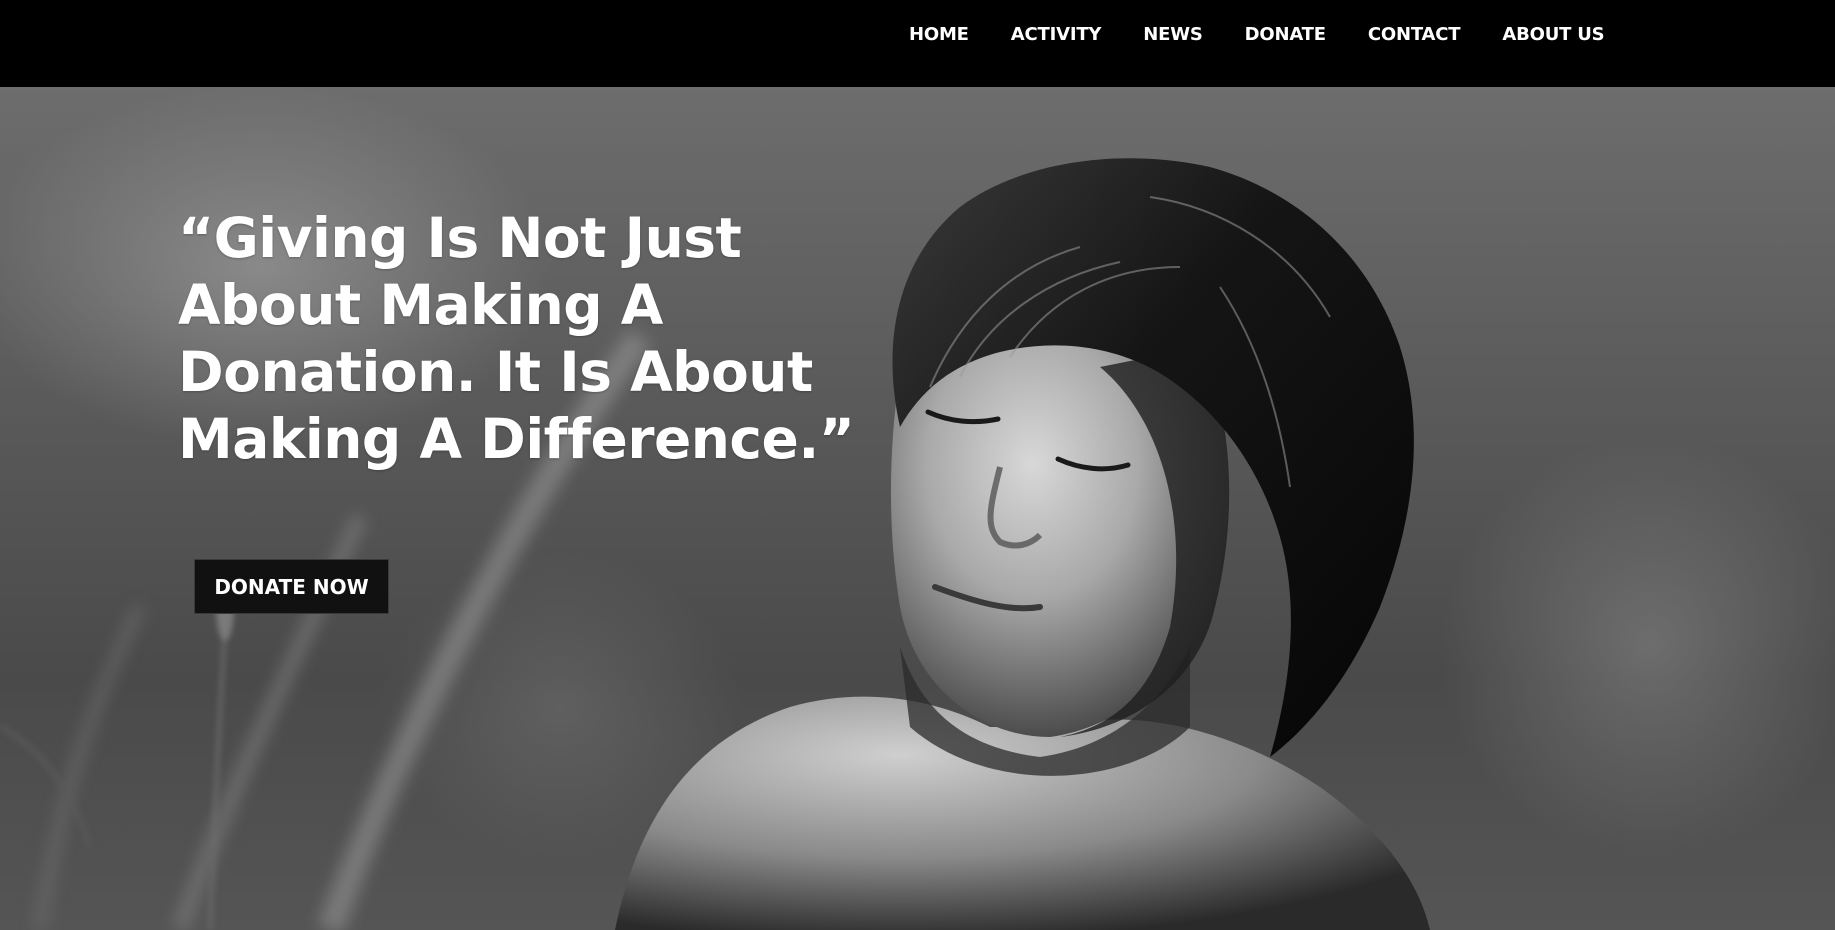 Image resolution: width=1835 pixels, height=930 pixels. What do you see at coordinates (1172, 35) in the screenshot?
I see `nav-item-news: NEWS` at bounding box center [1172, 35].